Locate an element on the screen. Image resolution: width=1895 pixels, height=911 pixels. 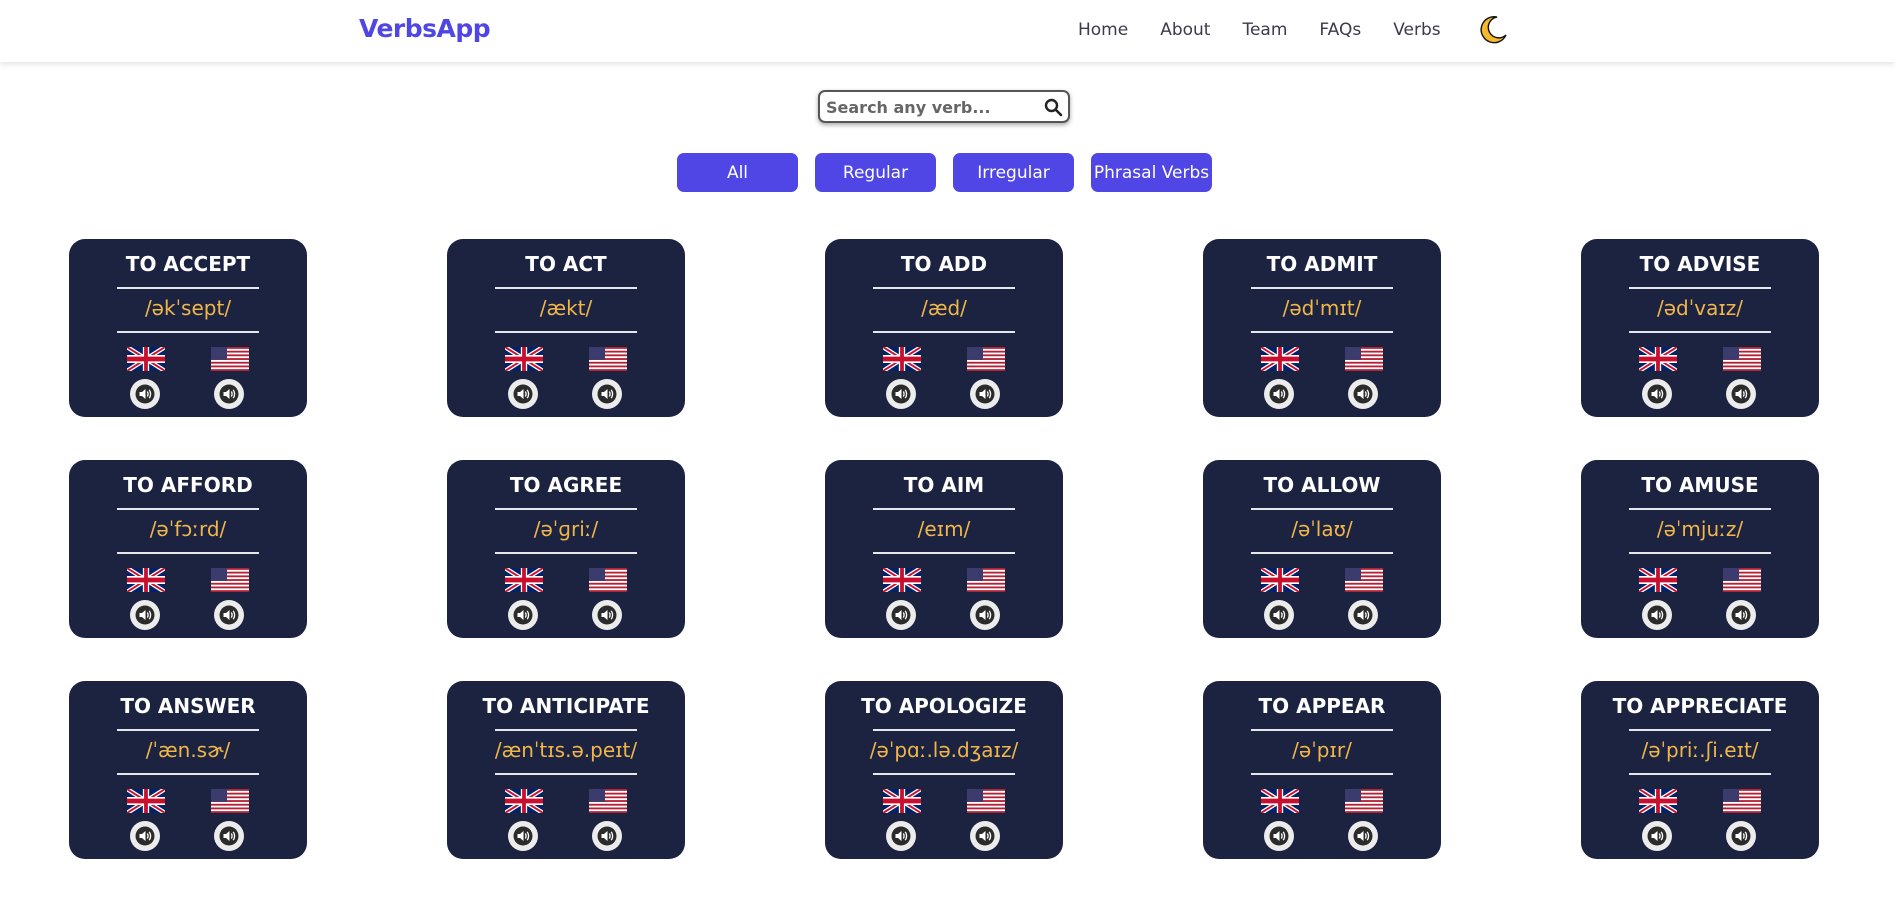
nav-link-faqs: FAQs is located at coordinates (1340, 30).